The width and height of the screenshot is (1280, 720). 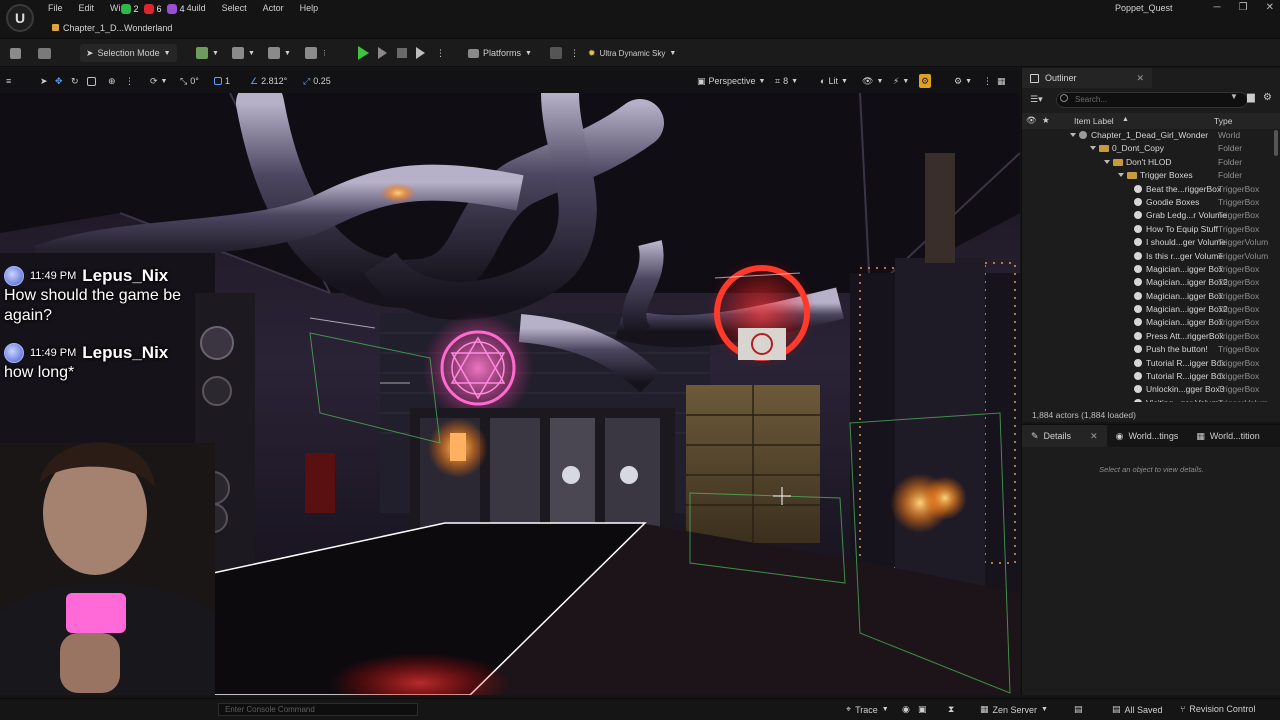 What do you see at coordinates (8, 81) in the screenshot?
I see `viewport-menu-icon: ≡` at bounding box center [8, 81].